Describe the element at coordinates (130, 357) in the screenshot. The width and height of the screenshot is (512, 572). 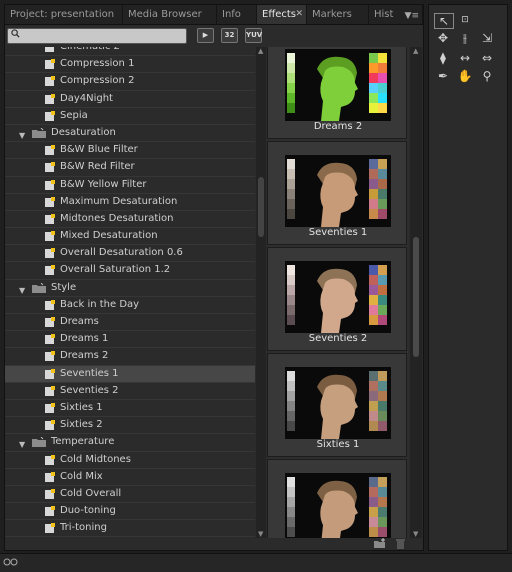
I see `tree-item: Dreams 2` at that location.